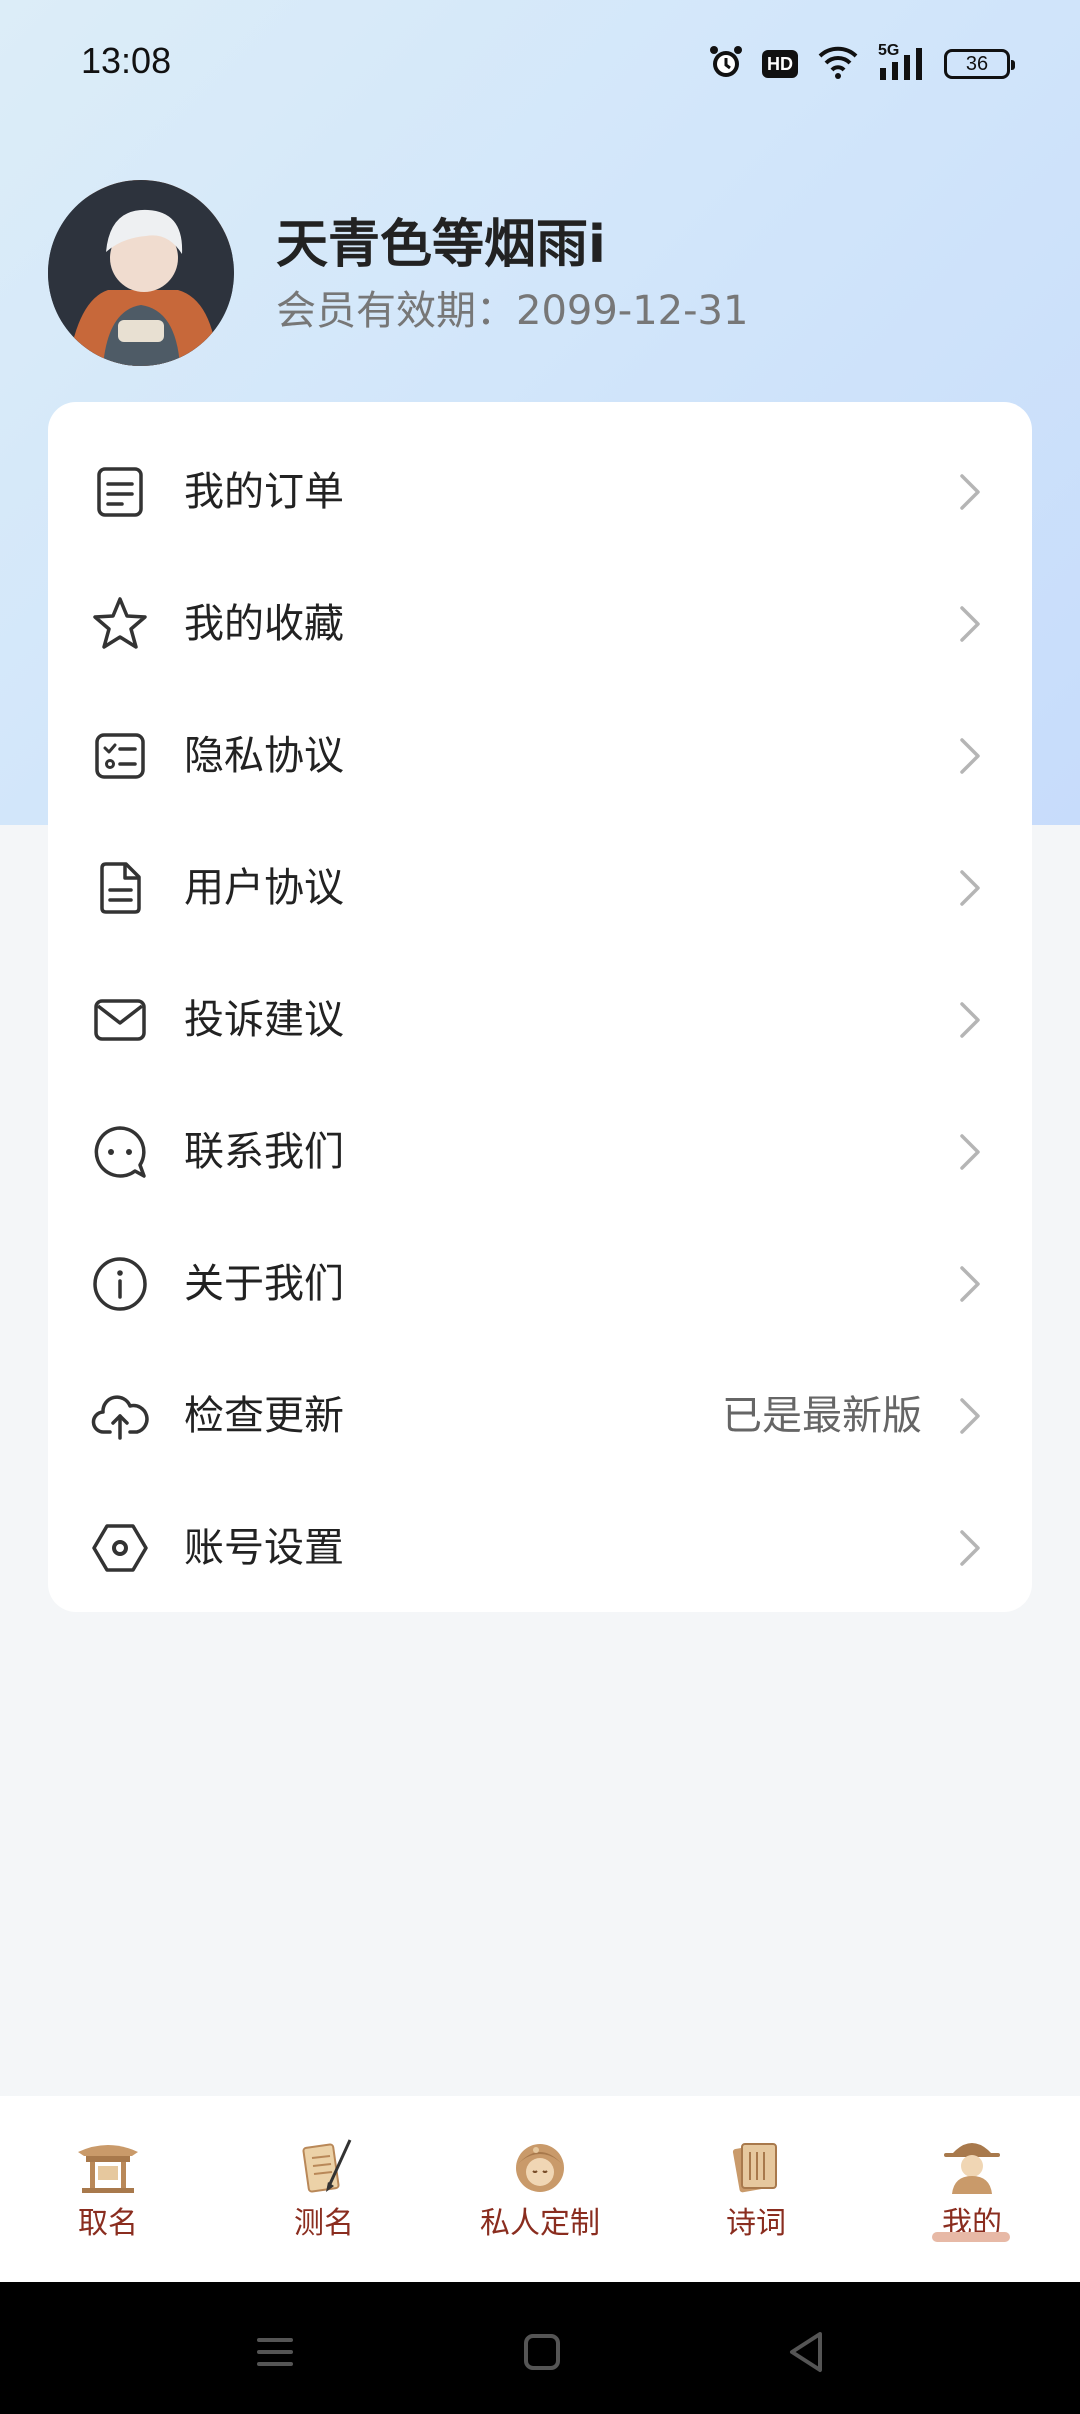 The height and width of the screenshot is (2414, 1080). What do you see at coordinates (264, 888) in the screenshot?
I see `menu-item-label: 用户协议` at bounding box center [264, 888].